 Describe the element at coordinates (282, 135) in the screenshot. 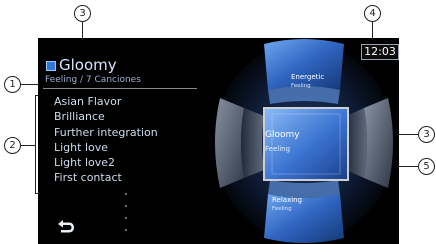

I see `sphere-center-label-line1: Gloomy` at that location.